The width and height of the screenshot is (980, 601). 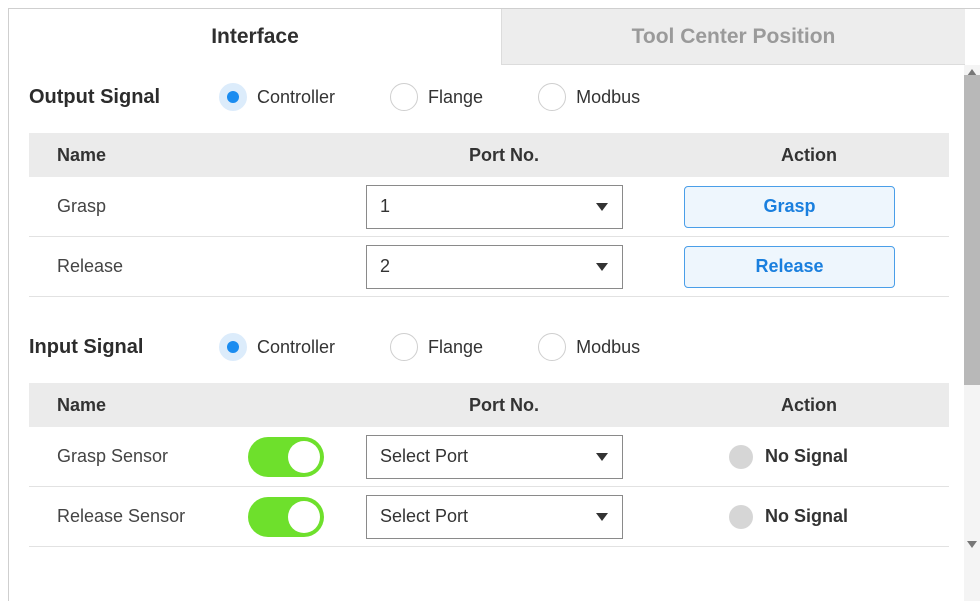 What do you see at coordinates (86, 346) in the screenshot?
I see `input-signal-title: Input Signal` at bounding box center [86, 346].